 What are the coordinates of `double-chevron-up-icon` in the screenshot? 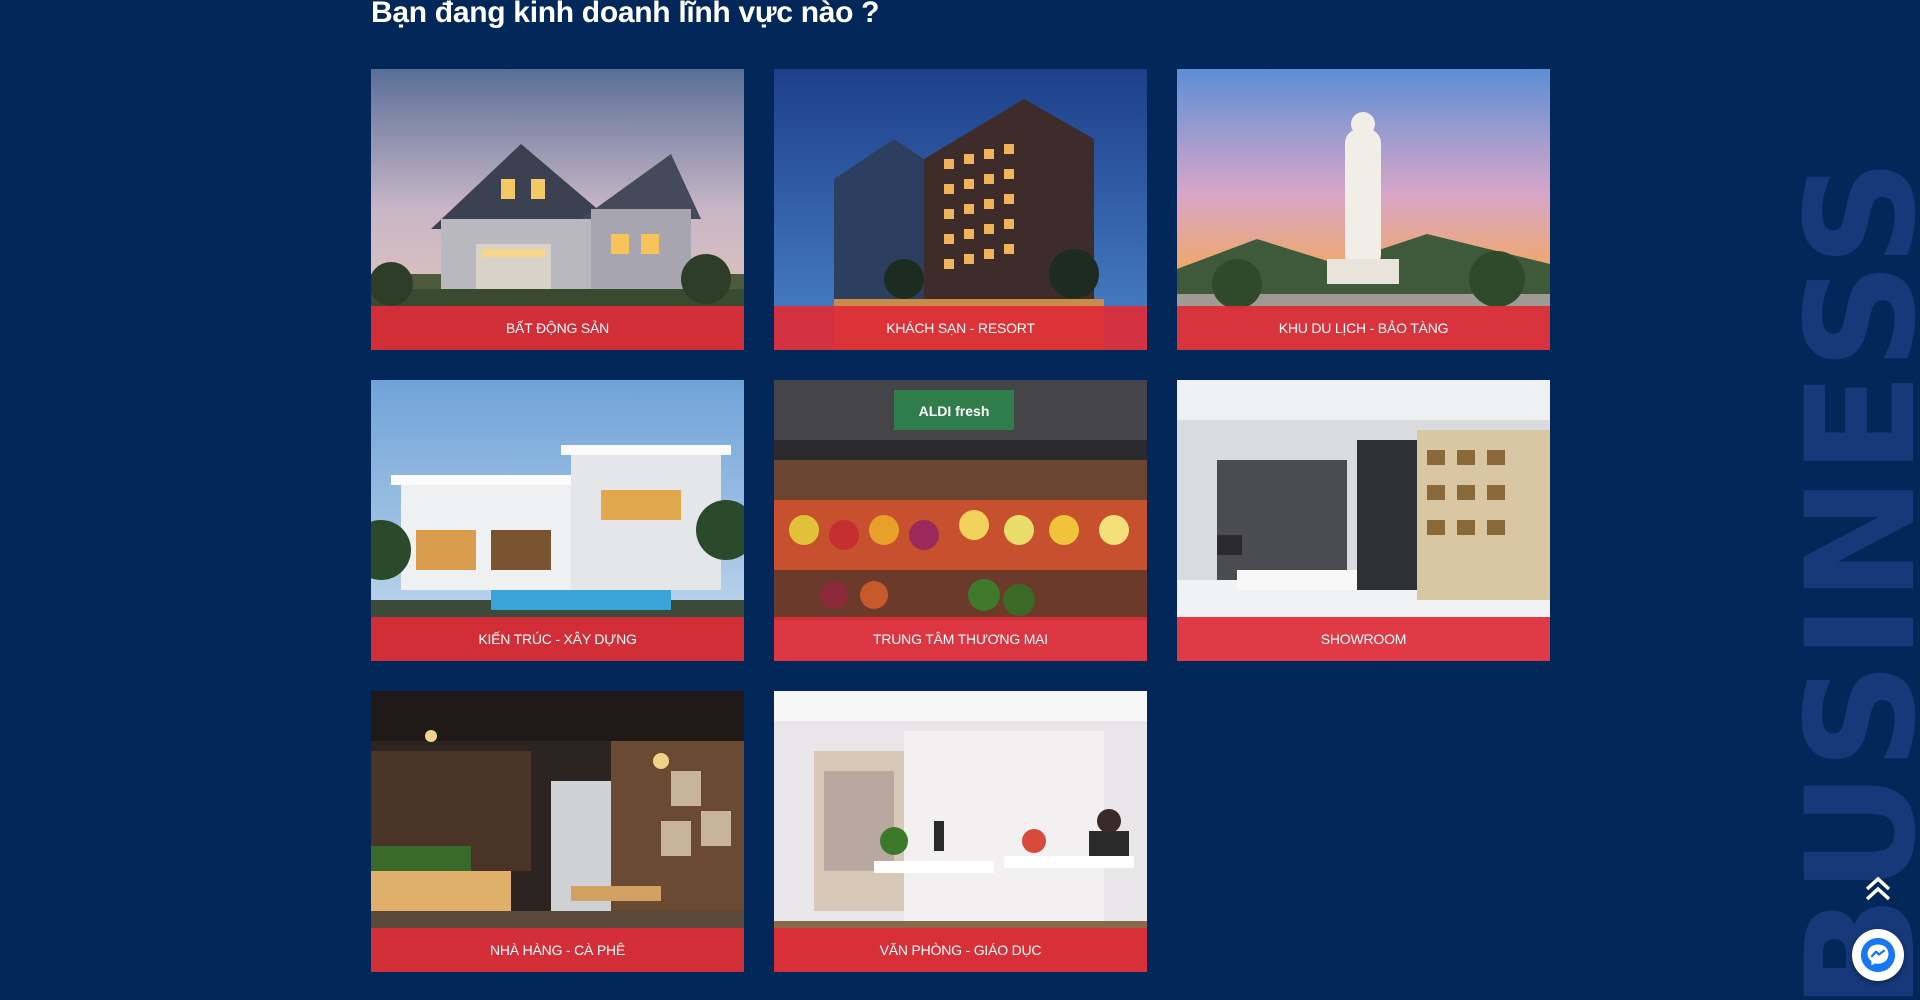 It's located at (1878, 888).